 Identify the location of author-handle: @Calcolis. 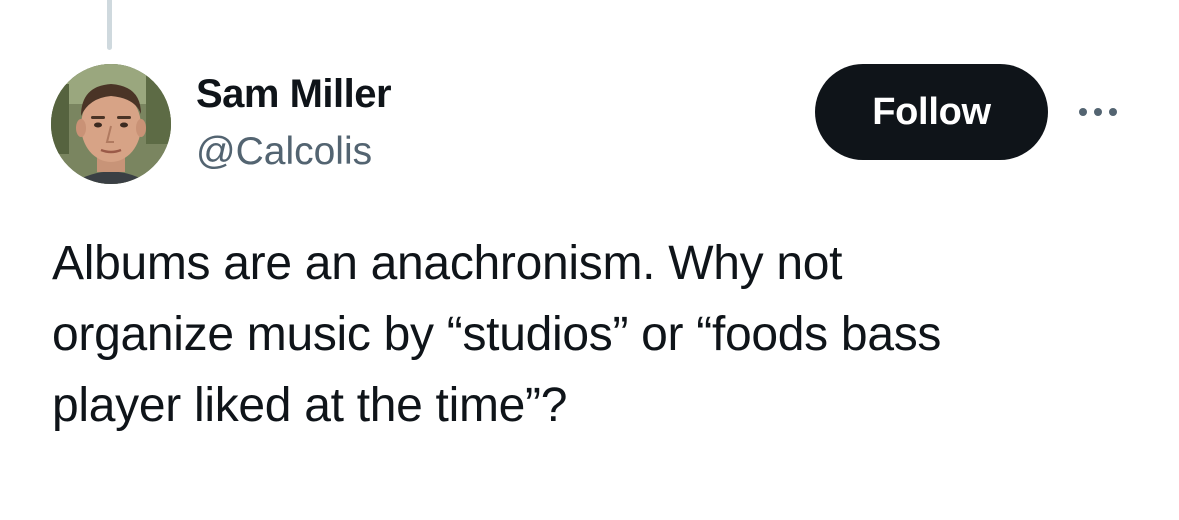
(284, 152).